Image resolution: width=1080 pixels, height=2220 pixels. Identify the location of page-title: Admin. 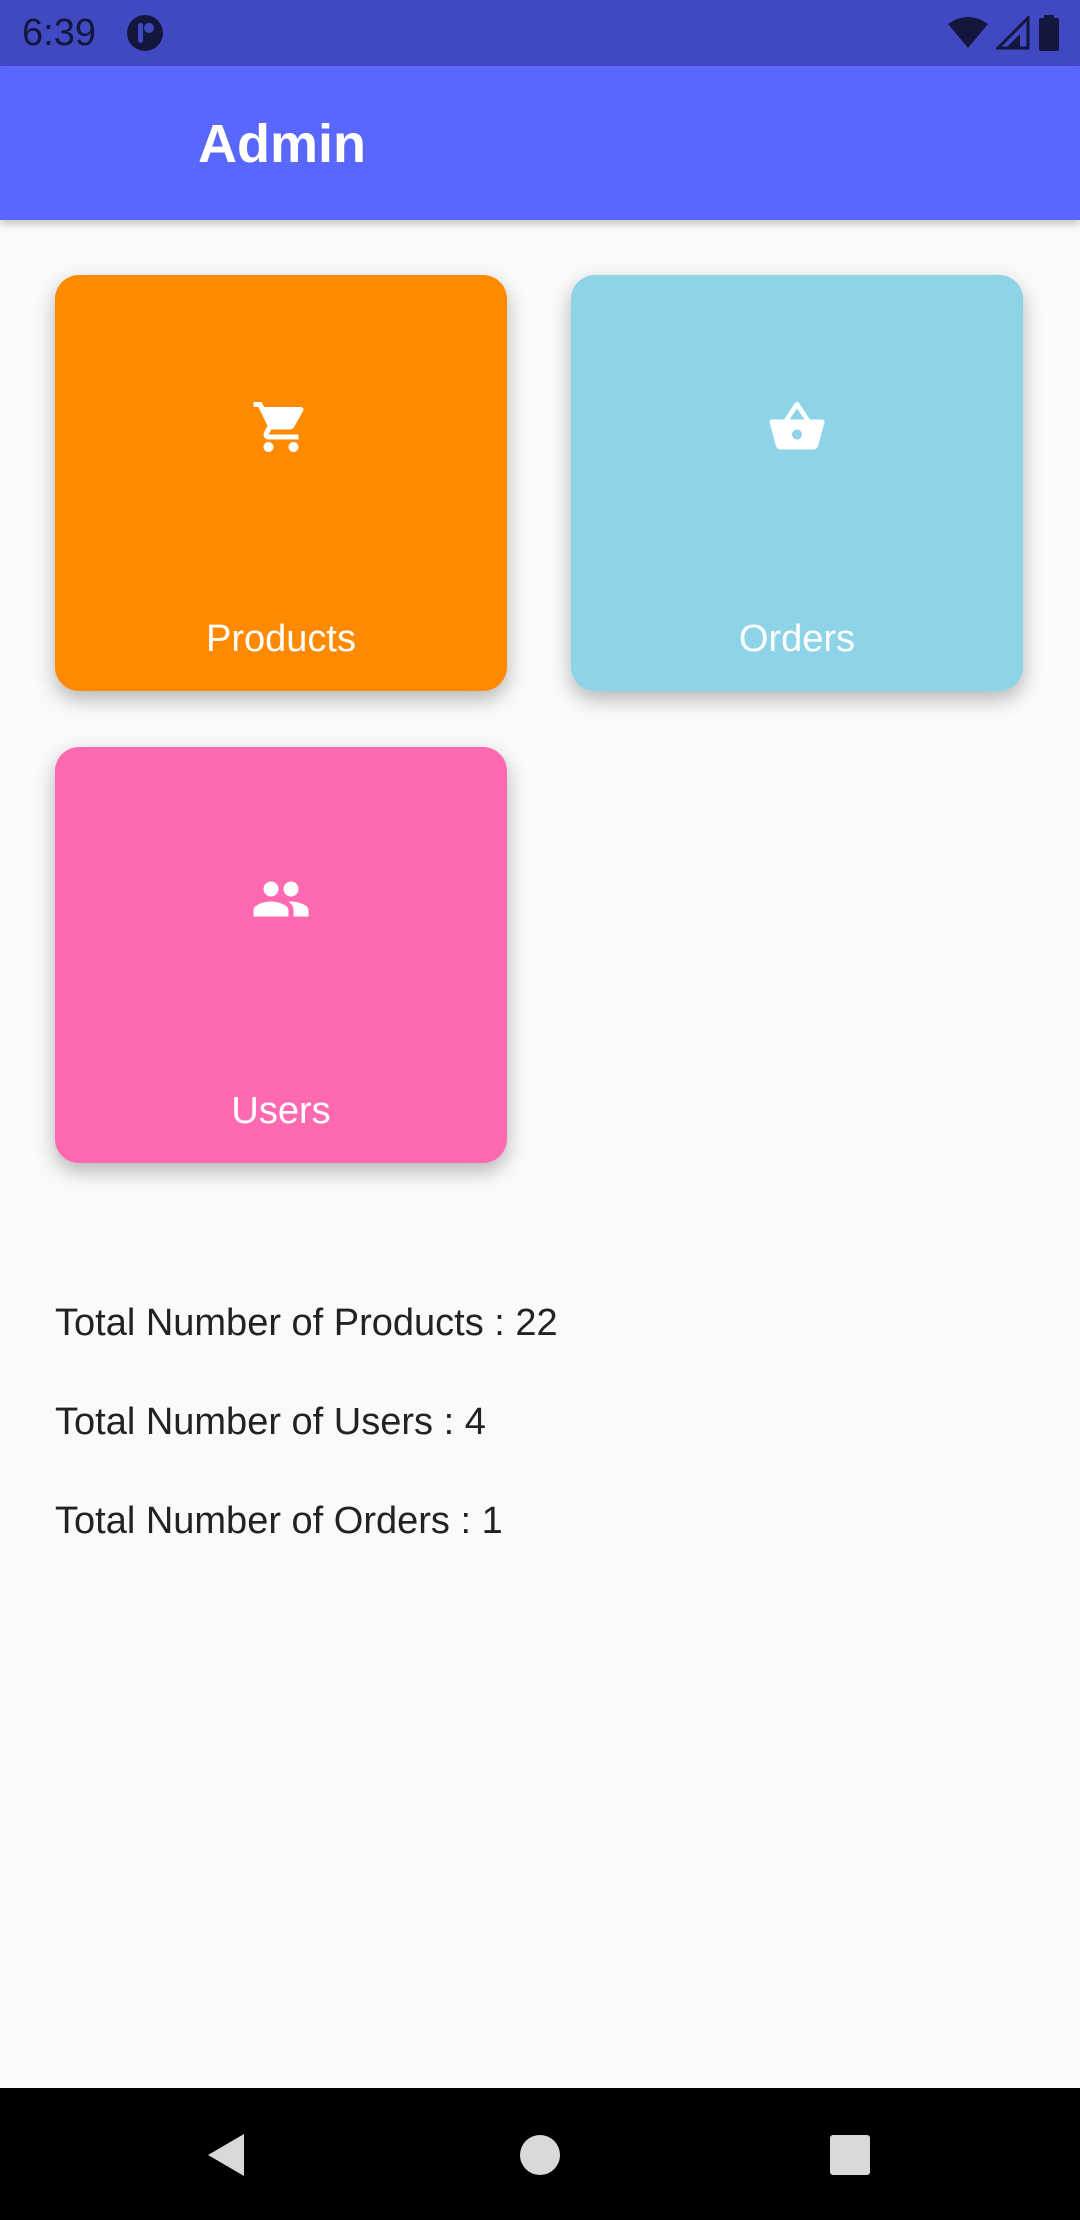
(282, 144).